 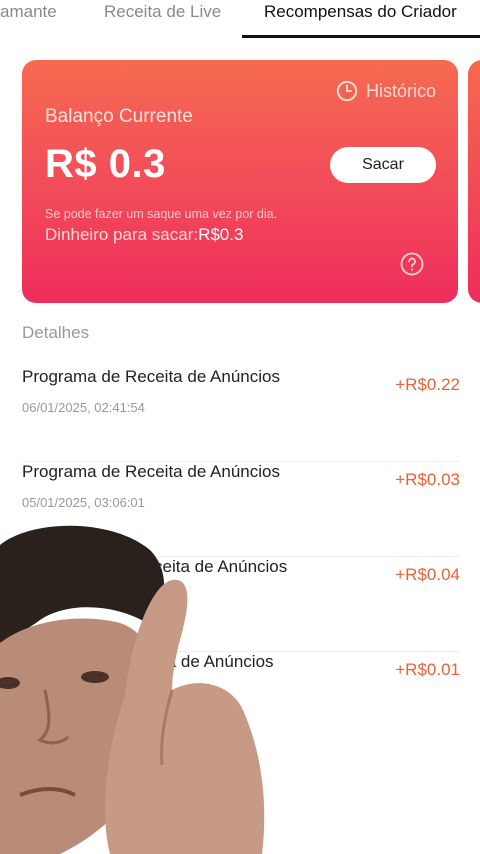 I want to click on transaction-title: ceita de Anúncios, so click(x=221, y=566).